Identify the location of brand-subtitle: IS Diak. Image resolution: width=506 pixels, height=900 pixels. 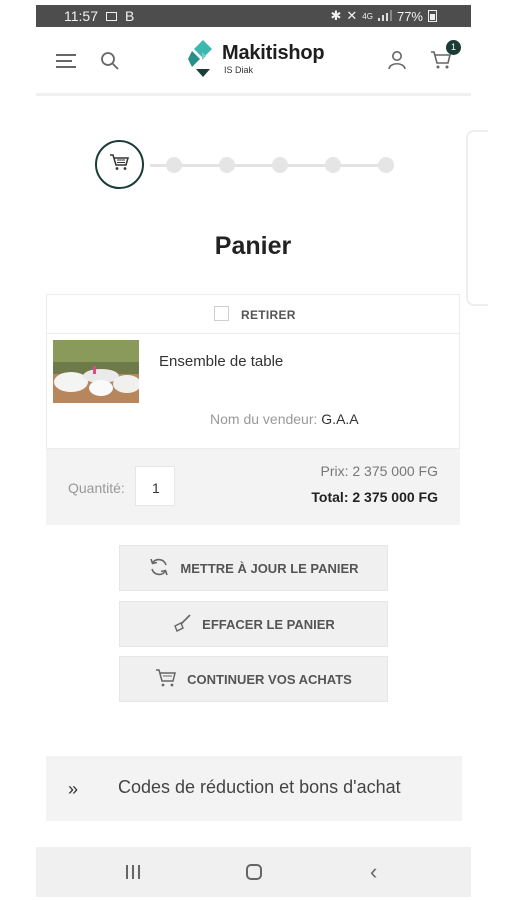
(239, 70).